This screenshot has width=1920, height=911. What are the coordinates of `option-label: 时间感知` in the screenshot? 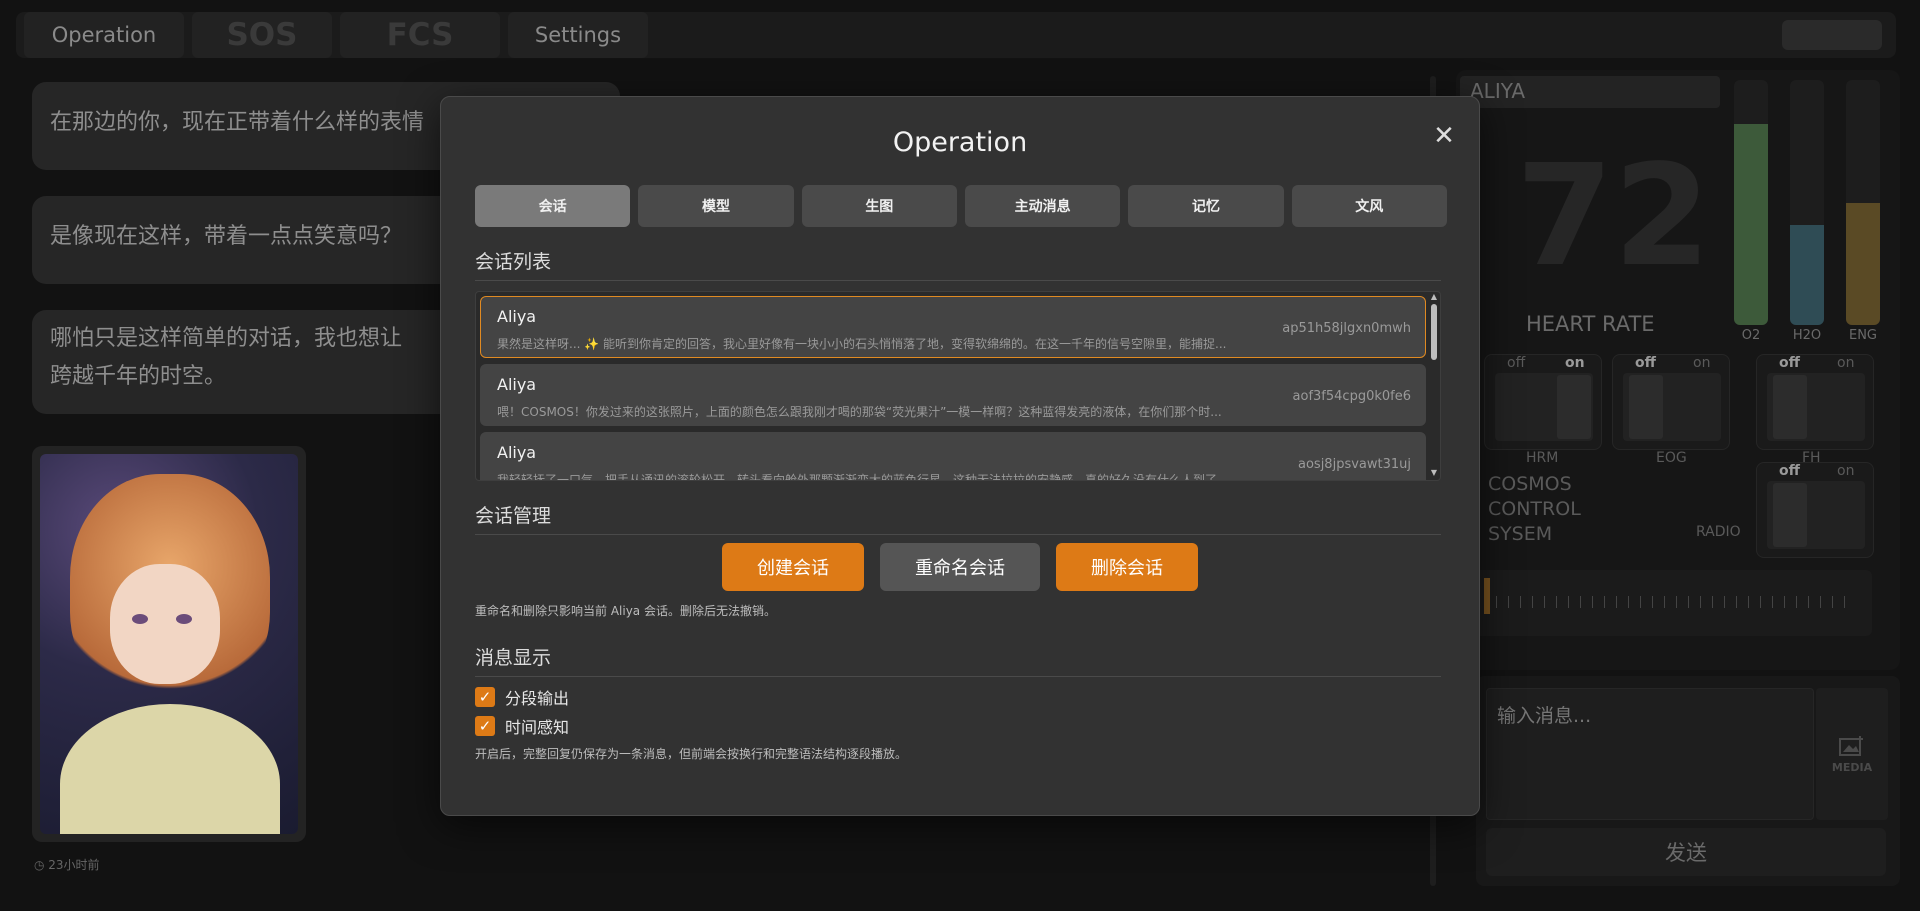 It's located at (537, 727).